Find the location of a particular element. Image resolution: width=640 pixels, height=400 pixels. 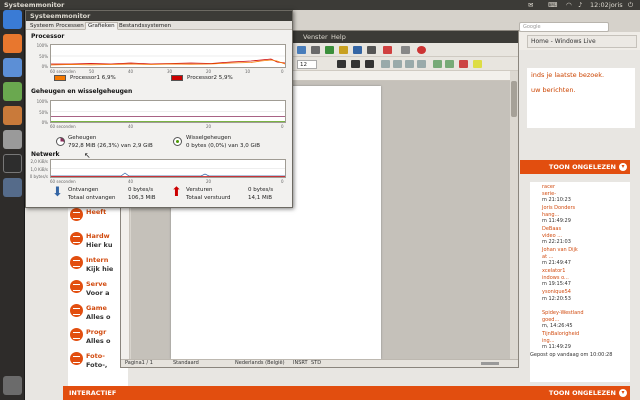

settings-icon is located at coordinates (12, 139).